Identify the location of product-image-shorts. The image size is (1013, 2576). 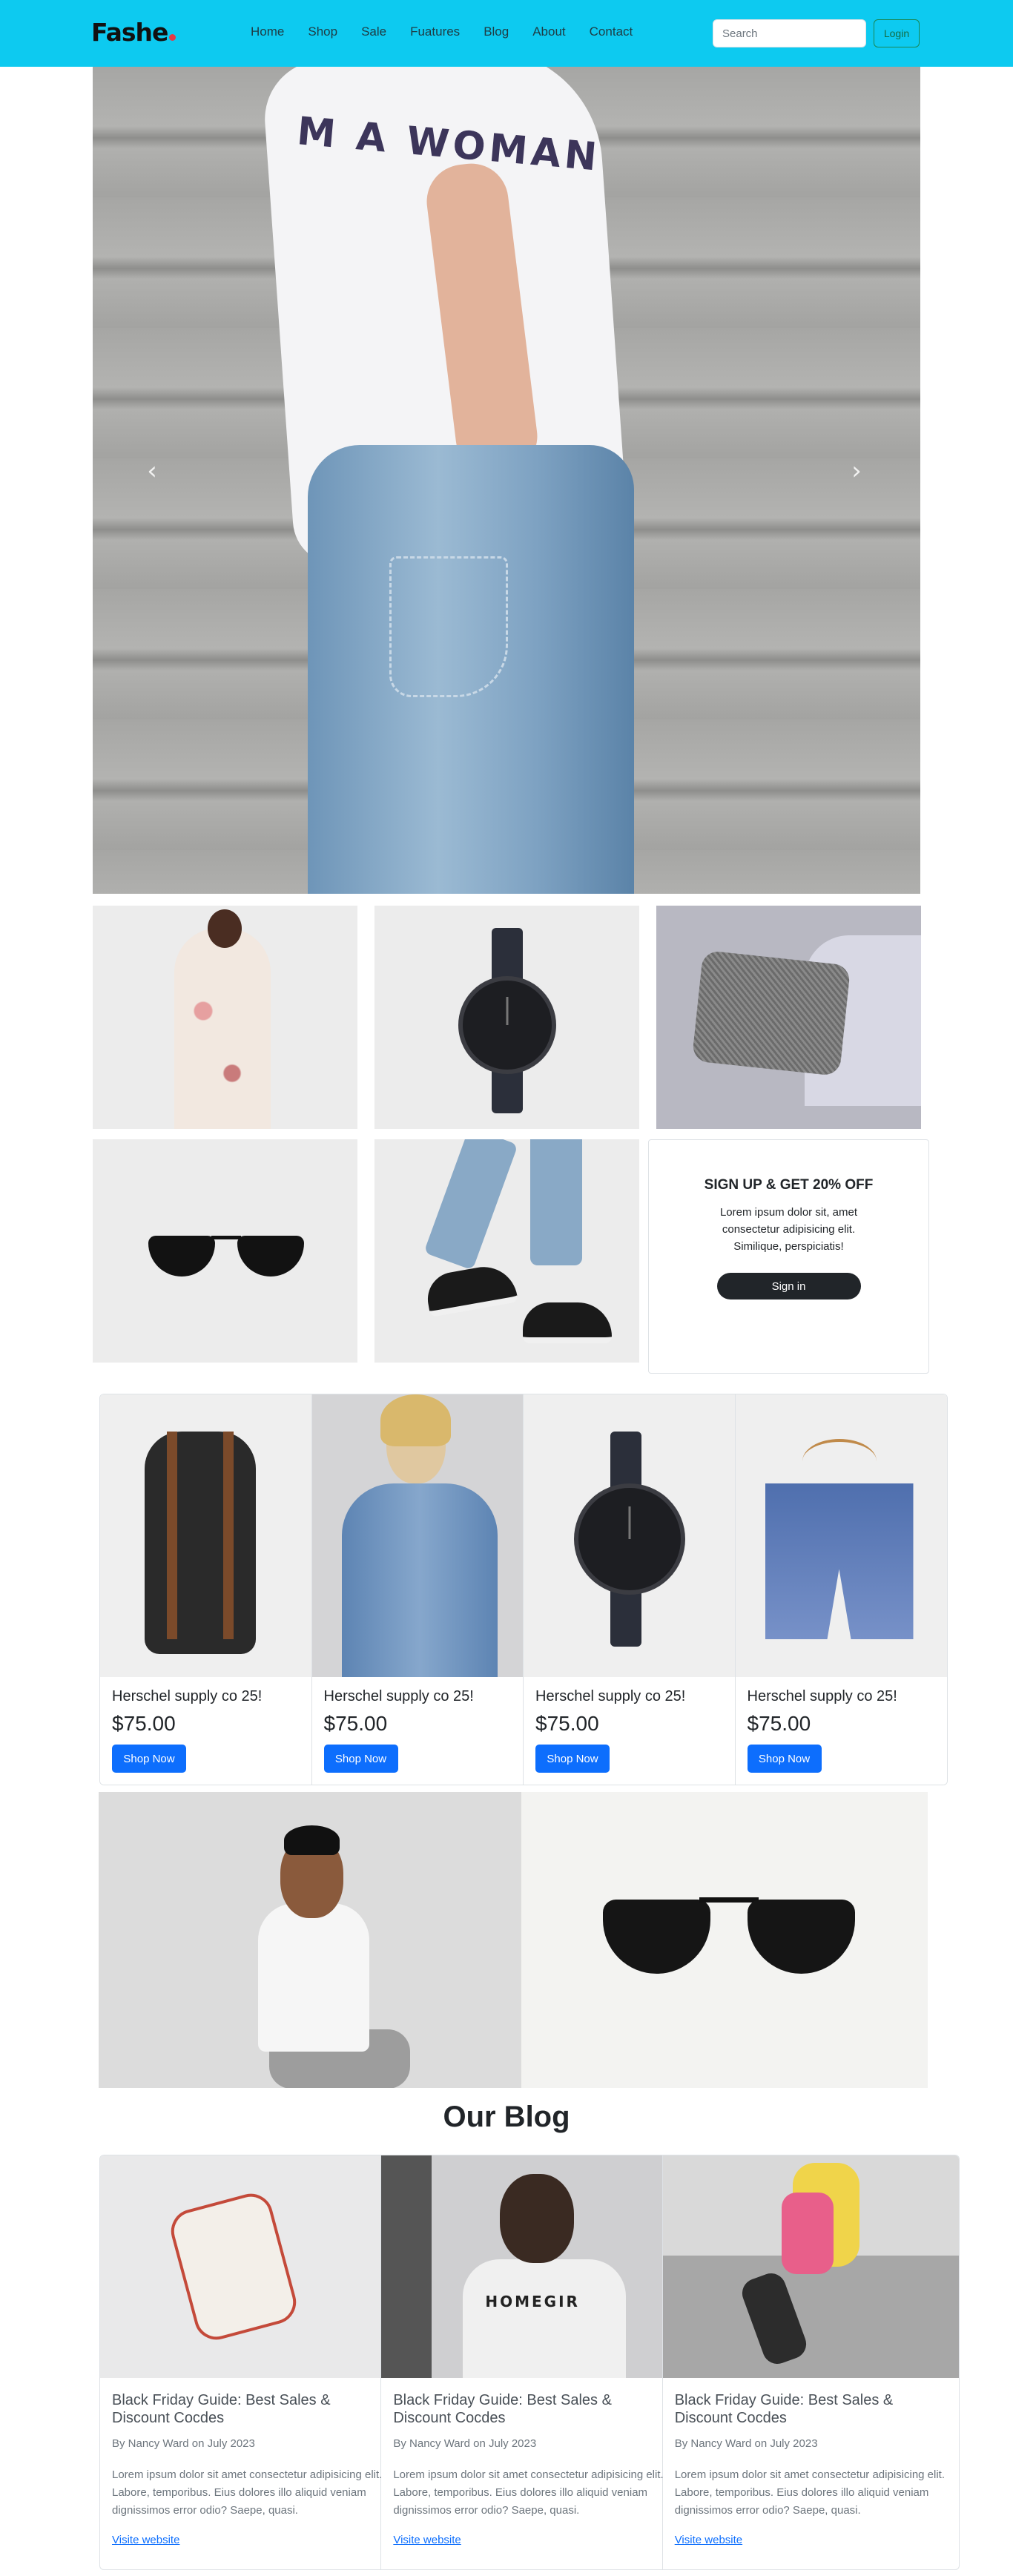
(841, 1535).